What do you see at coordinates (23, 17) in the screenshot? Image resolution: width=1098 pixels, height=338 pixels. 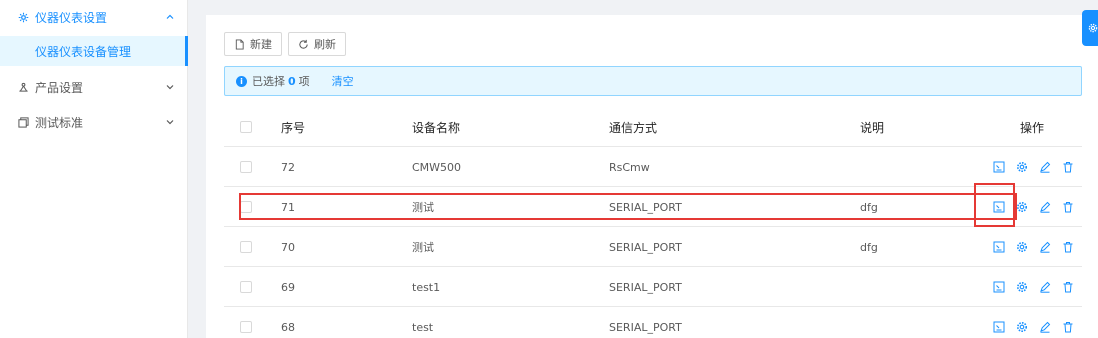 I see `settings-icon` at bounding box center [23, 17].